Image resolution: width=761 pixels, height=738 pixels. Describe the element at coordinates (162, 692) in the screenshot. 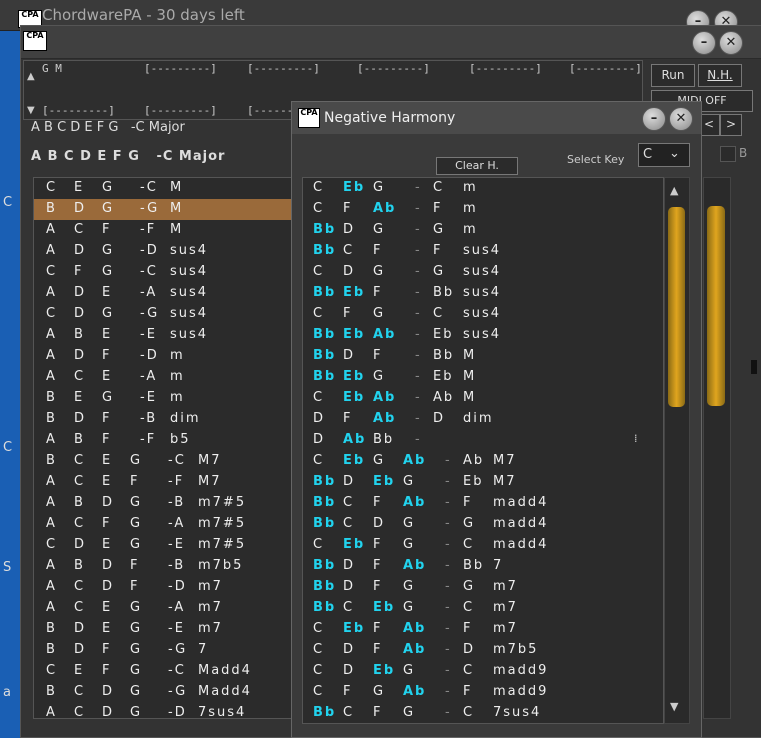

I see `chord-list-item: B C D G -G Madd4` at that location.